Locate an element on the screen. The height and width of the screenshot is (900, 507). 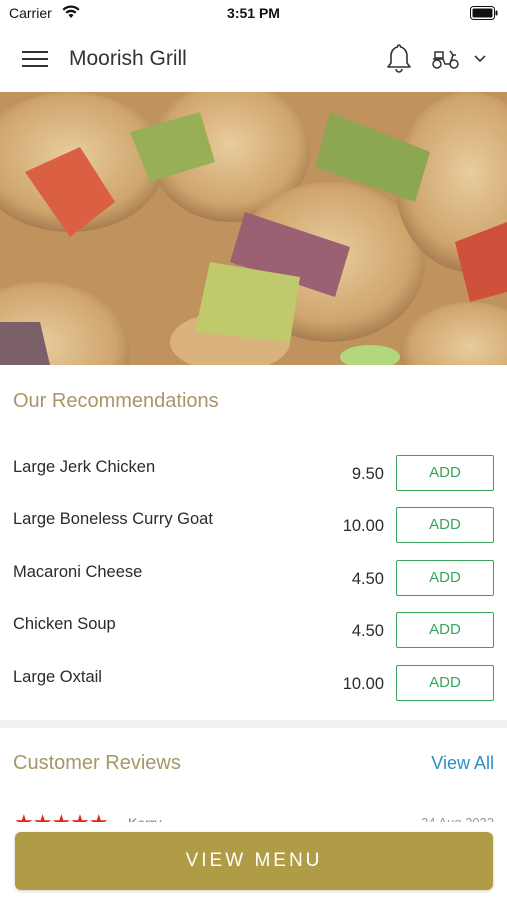
menu-item-row: Large Jerk Chicken 9.50 ADD is located at coordinates (253, 481).